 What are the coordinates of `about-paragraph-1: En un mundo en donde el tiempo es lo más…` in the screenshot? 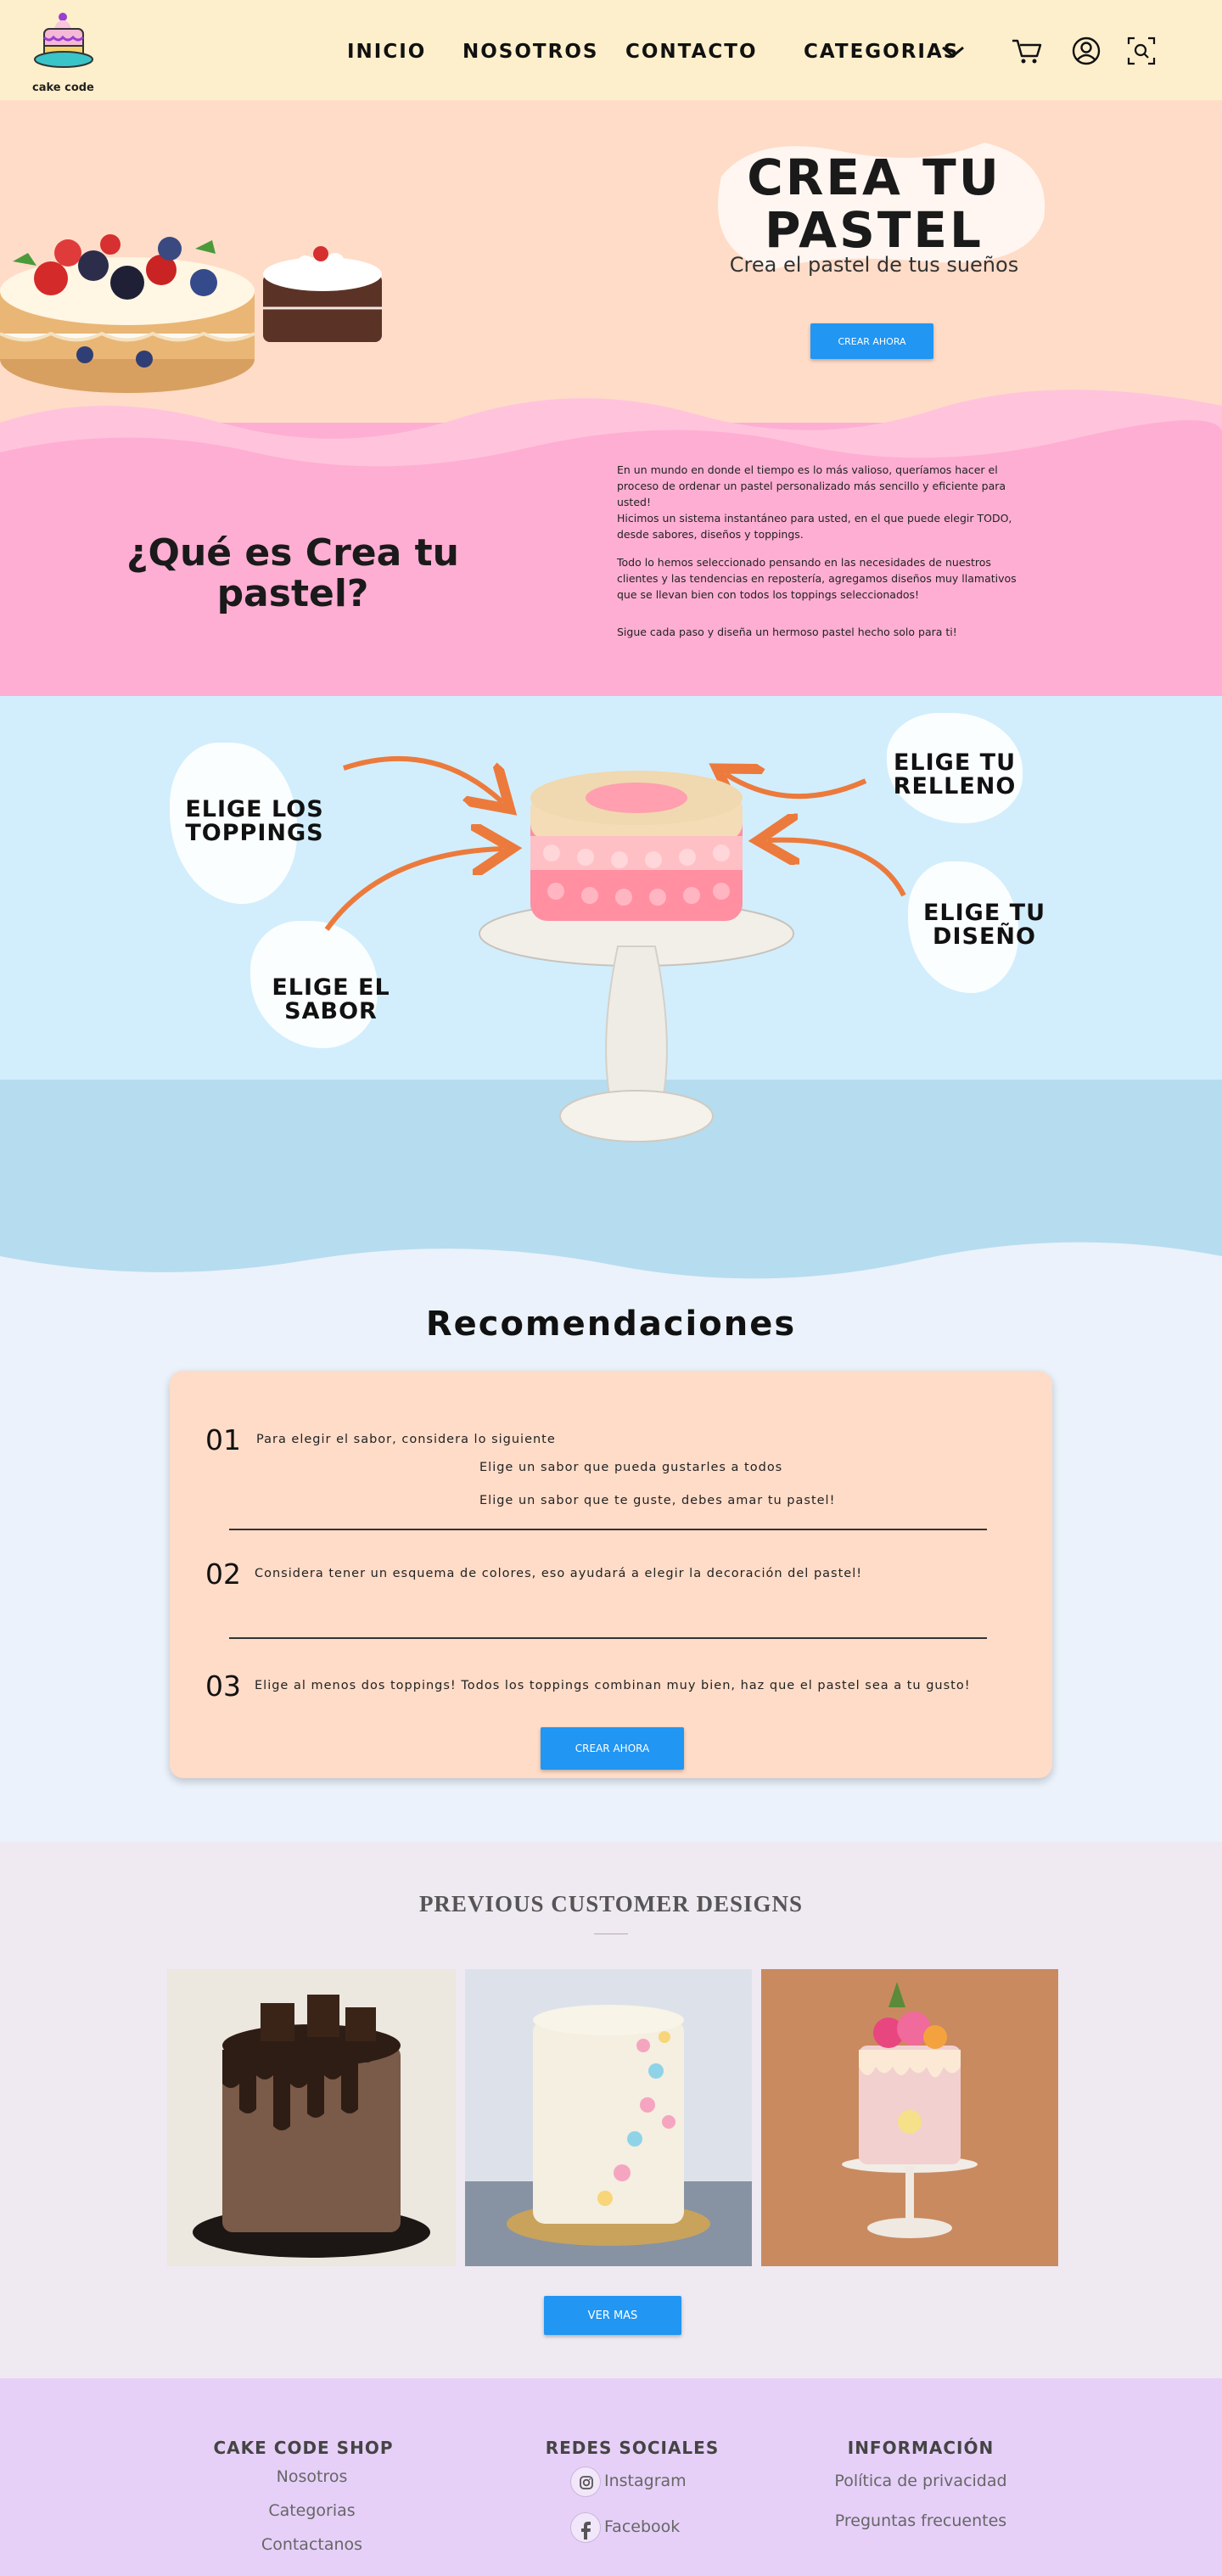 It's located at (811, 485).